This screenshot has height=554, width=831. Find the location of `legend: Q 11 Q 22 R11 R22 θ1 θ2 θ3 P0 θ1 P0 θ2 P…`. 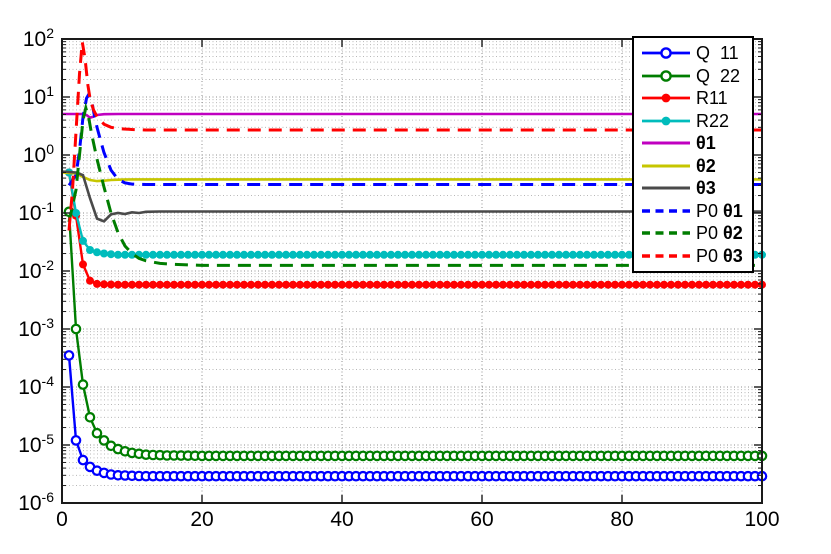

legend: Q 11 Q 22 R11 R22 θ1 θ2 θ3 P0 θ1 P0 θ2 P… is located at coordinates (693, 154).